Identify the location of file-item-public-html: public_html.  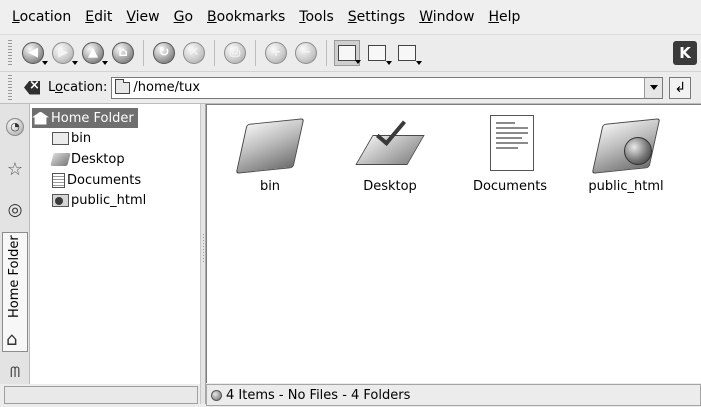
(626, 160).